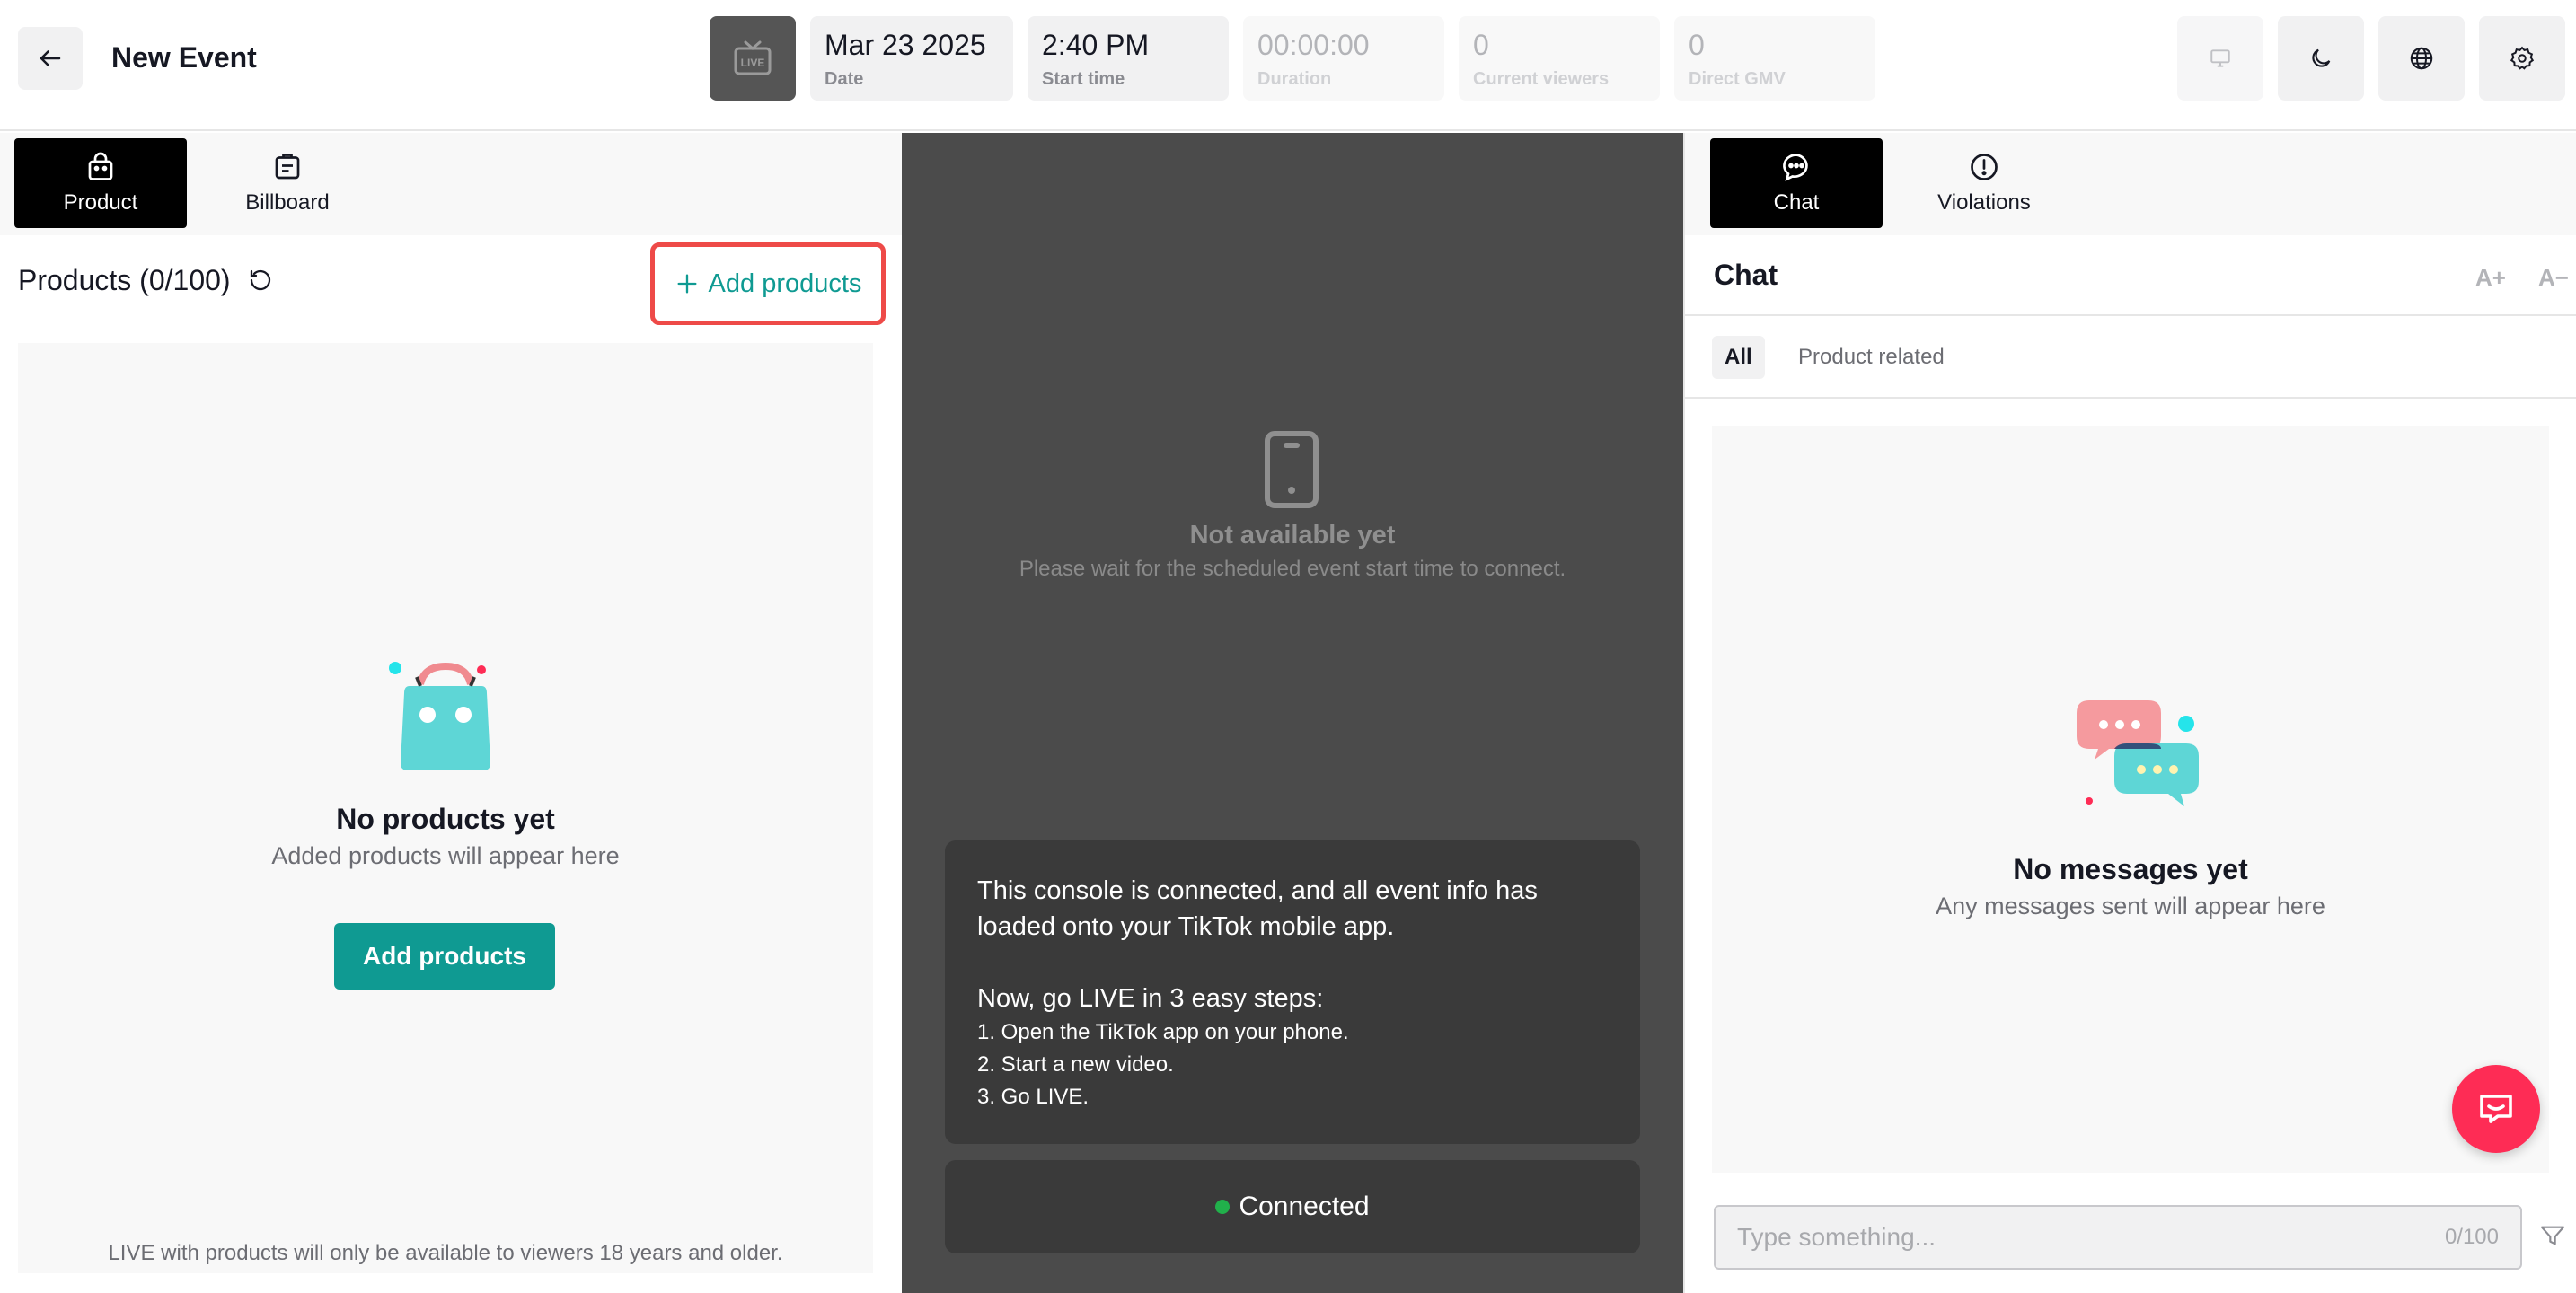 This screenshot has width=2576, height=1293. Describe the element at coordinates (1795, 168) in the screenshot. I see `chat-bubble-icon` at that location.